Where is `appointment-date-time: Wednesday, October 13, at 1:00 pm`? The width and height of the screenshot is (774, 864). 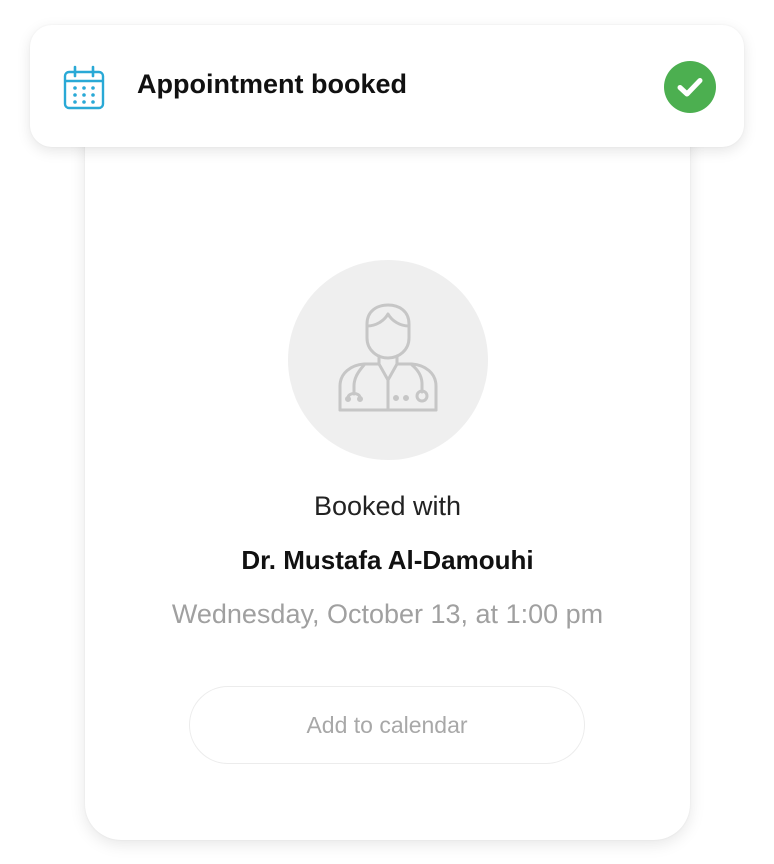 appointment-date-time: Wednesday, October 13, at 1:00 pm is located at coordinates (387, 614).